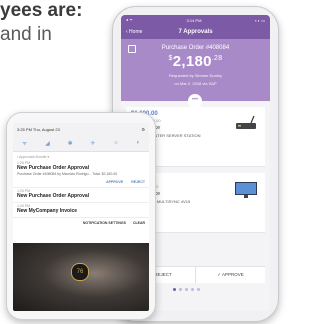 This screenshot has height=324, width=320. Describe the element at coordinates (134, 32) in the screenshot. I see `back-button: ‹ Home` at that location.